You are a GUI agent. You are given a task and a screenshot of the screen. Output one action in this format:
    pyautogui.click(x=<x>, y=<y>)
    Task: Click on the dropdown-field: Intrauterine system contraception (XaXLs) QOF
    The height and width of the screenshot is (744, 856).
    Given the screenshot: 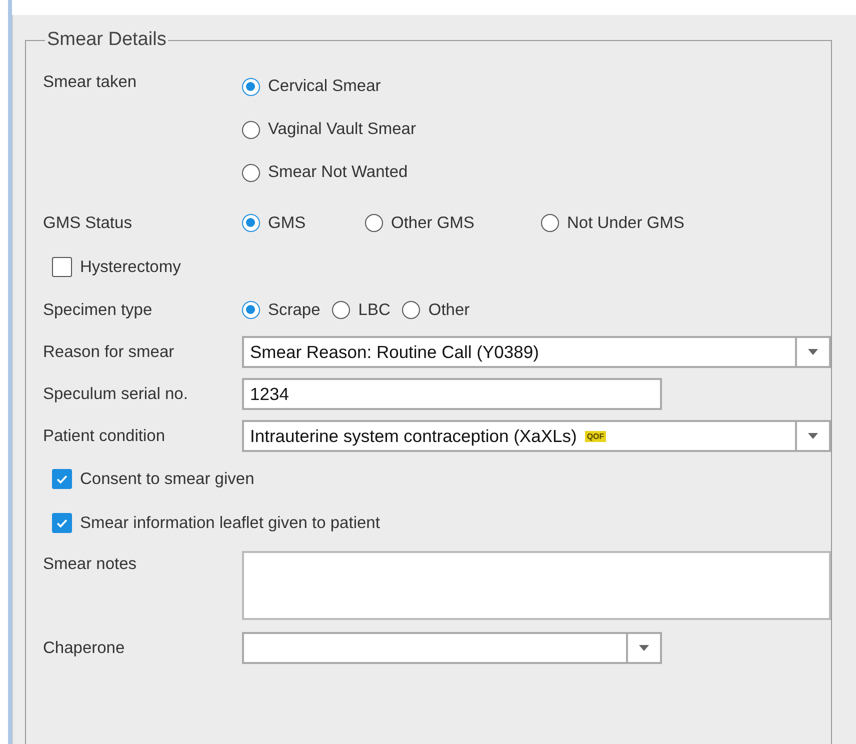 What is the action you would take?
    pyautogui.click(x=536, y=436)
    